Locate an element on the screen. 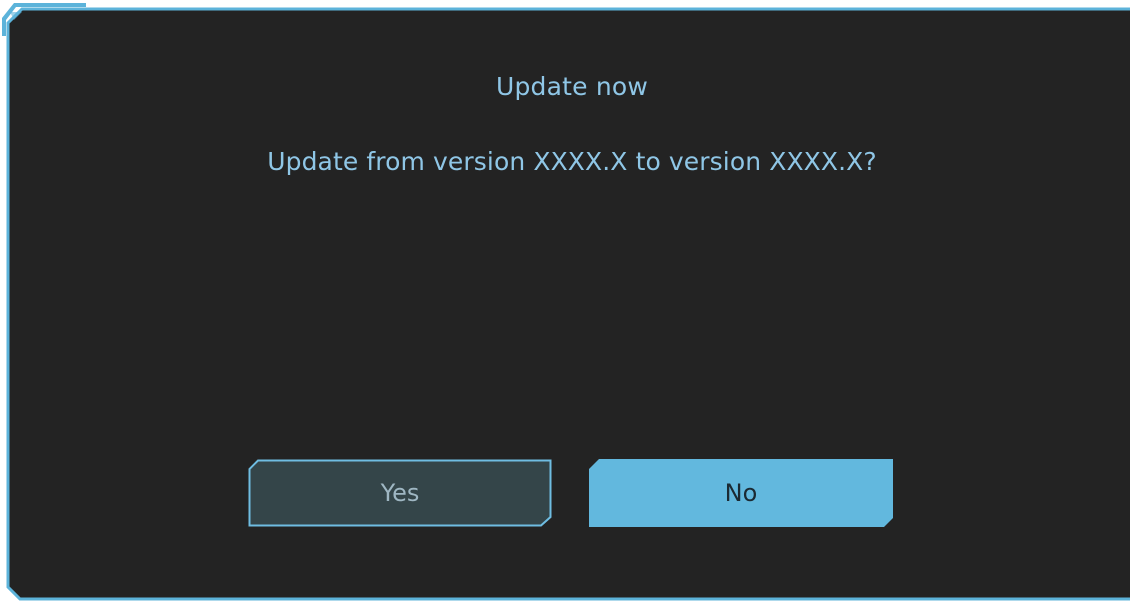 The image size is (1130, 601). yes-button-label: Yes is located at coordinates (400, 493).